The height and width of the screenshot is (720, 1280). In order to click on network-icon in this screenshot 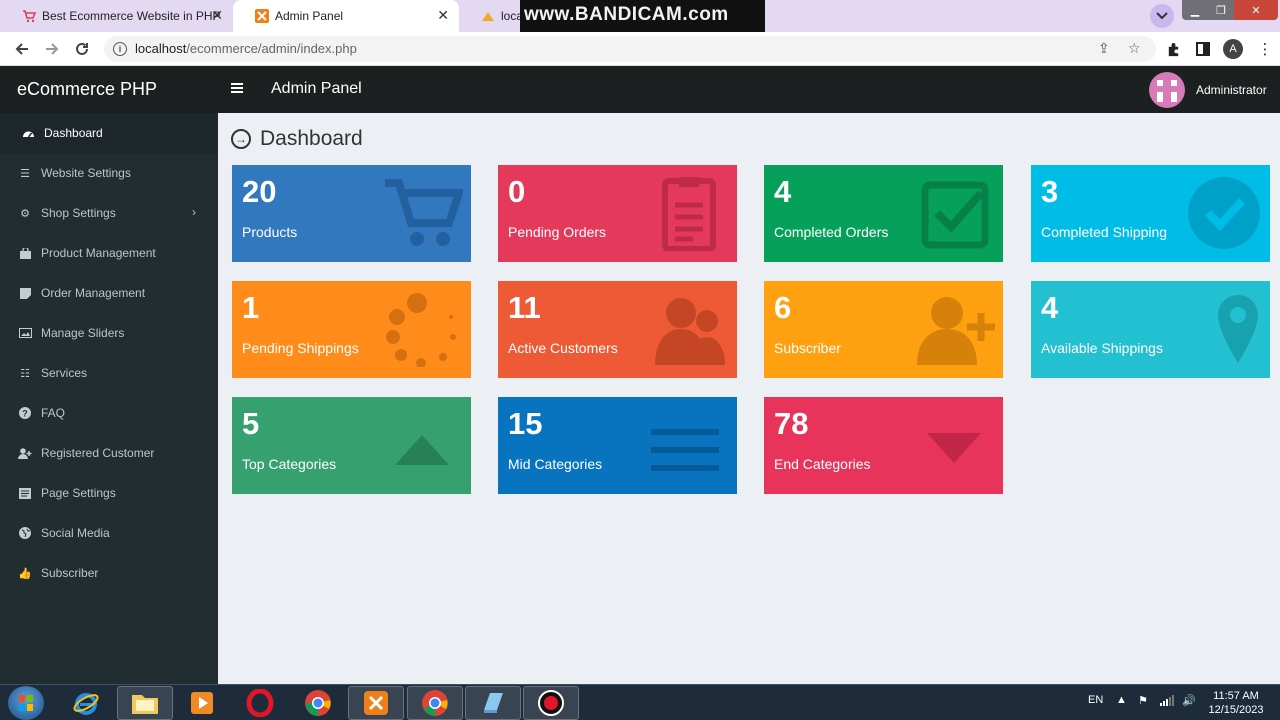, I will do `click(1167, 701)`.